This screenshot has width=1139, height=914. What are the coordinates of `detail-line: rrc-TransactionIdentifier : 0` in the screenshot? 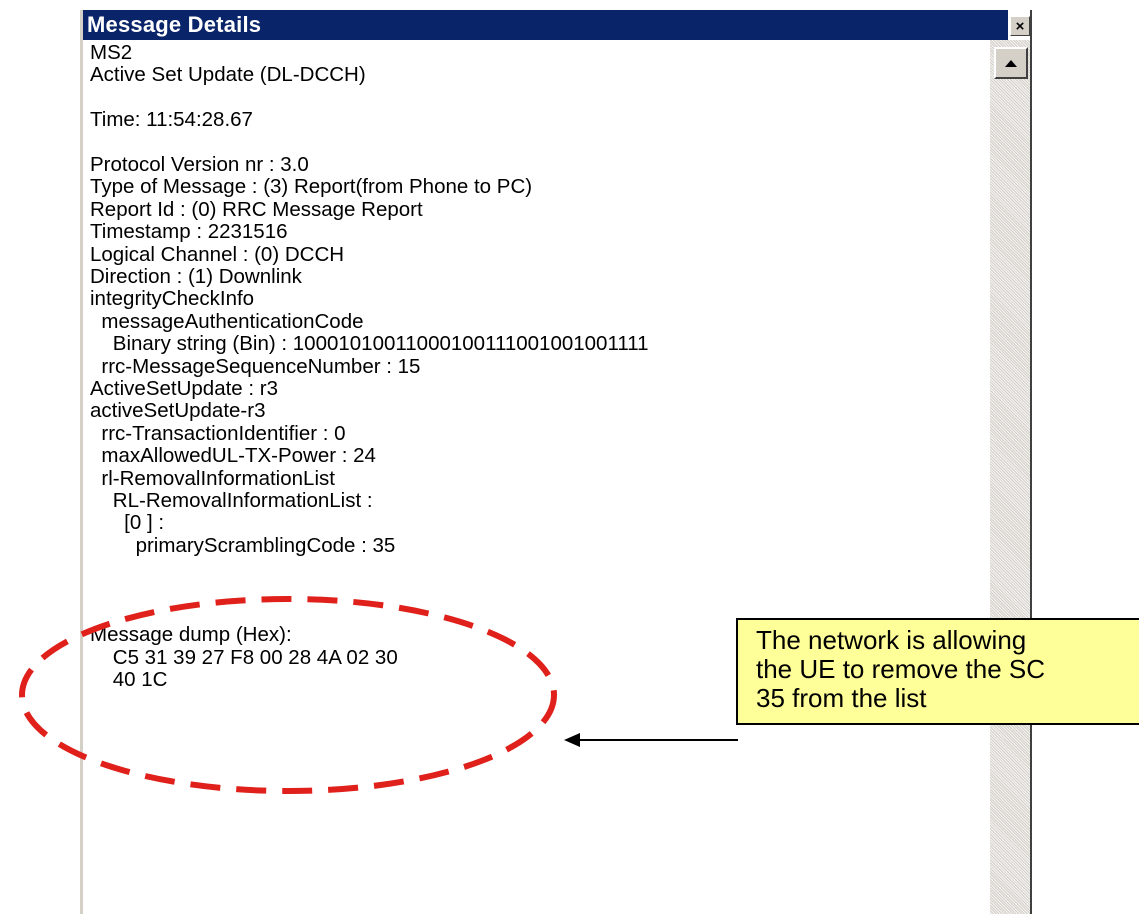 It's located at (218, 433).